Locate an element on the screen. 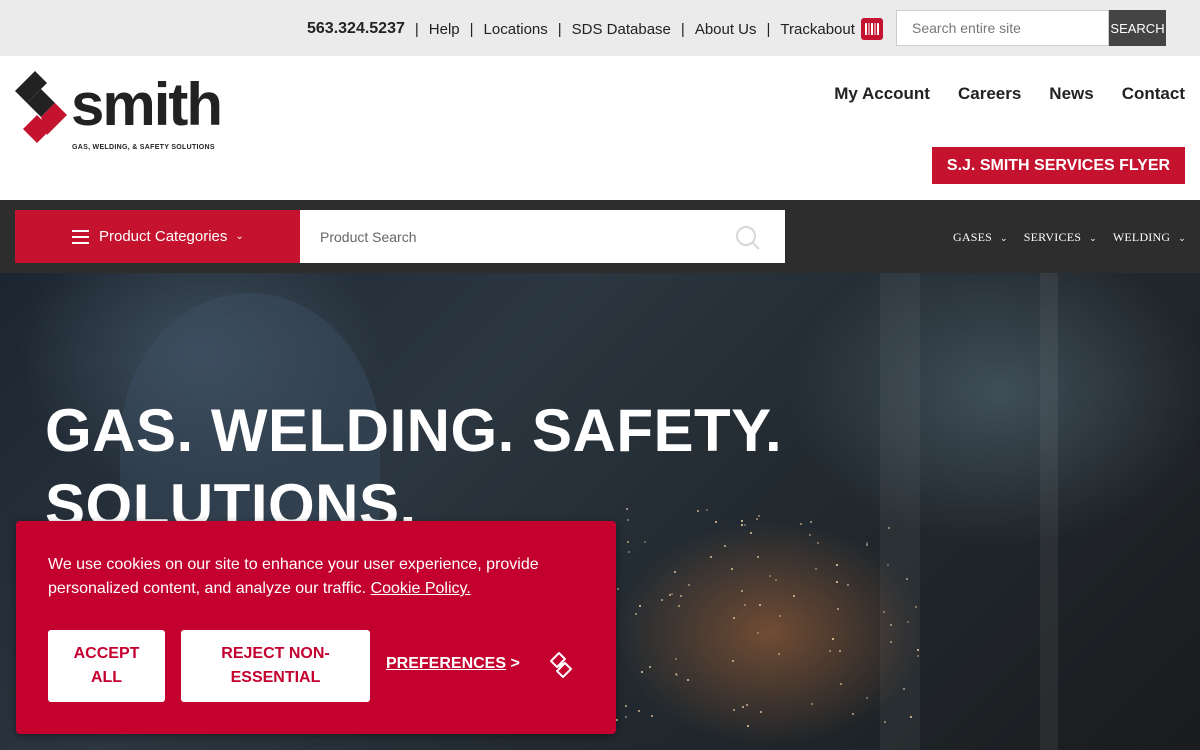 The width and height of the screenshot is (1200, 750). product-categories-label: Product Categories is located at coordinates (163, 236).